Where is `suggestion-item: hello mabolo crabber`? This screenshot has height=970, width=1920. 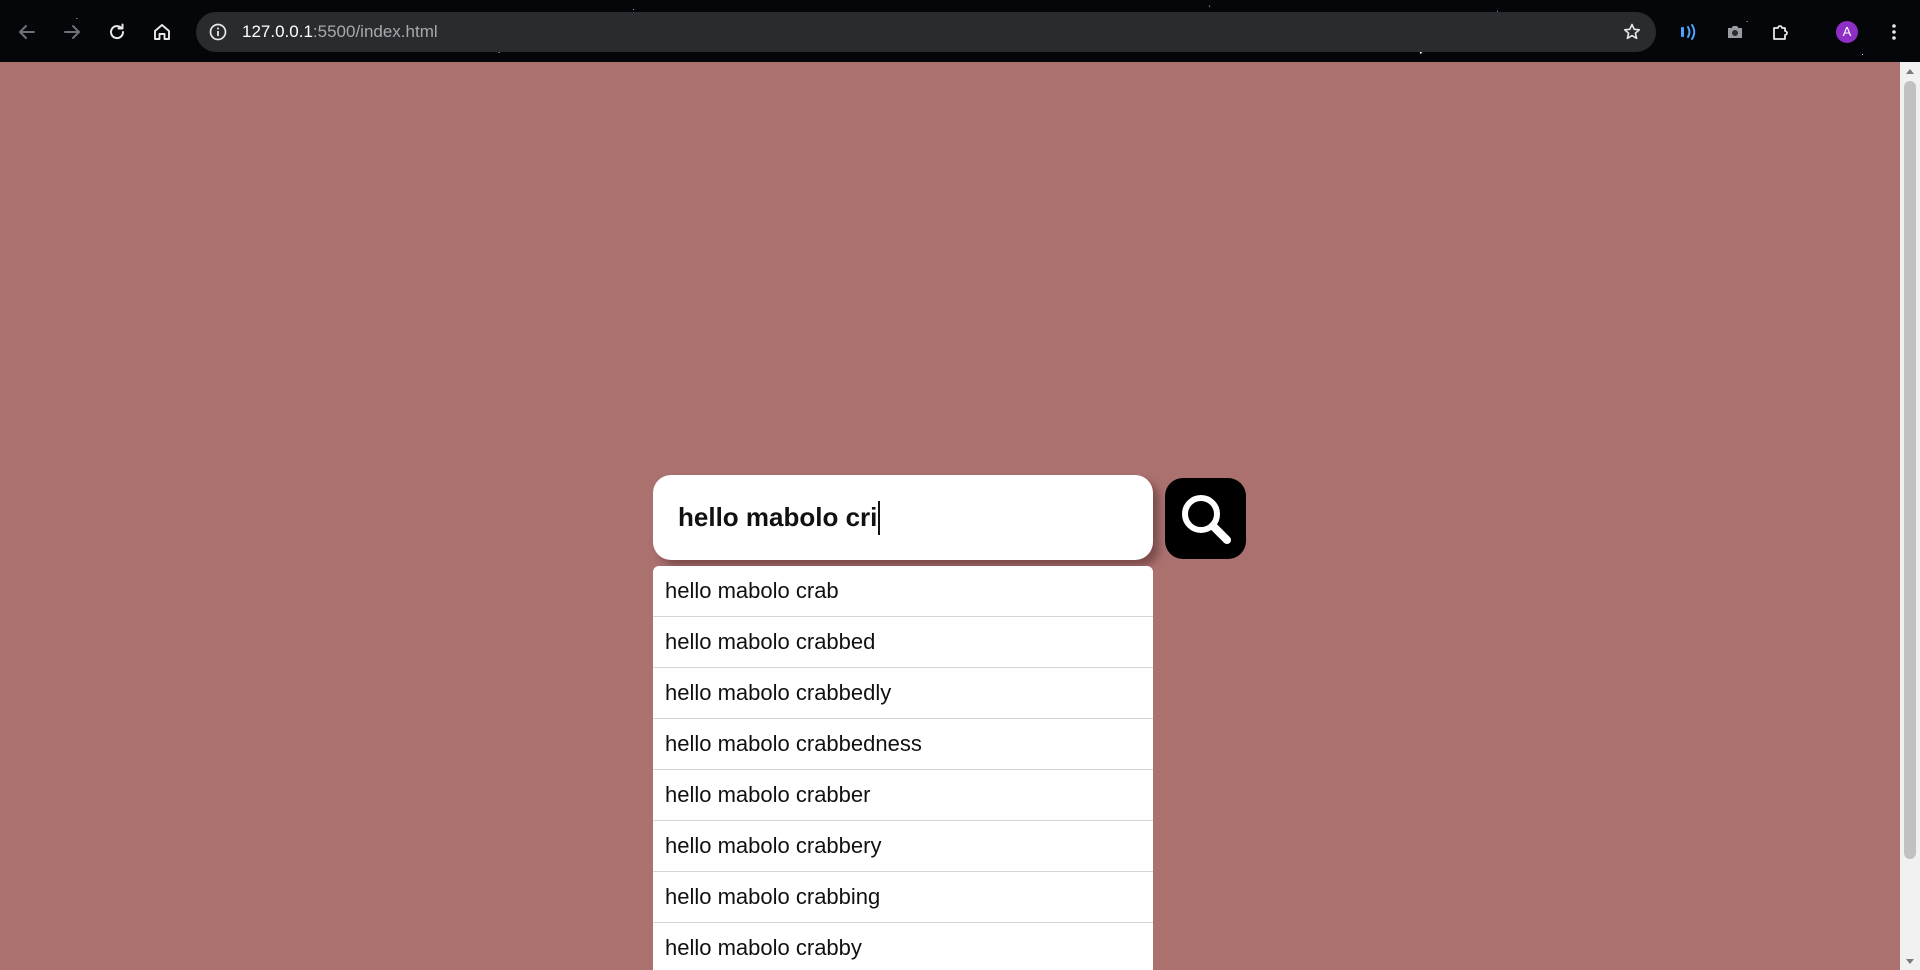 suggestion-item: hello mabolo crabber is located at coordinates (903, 795).